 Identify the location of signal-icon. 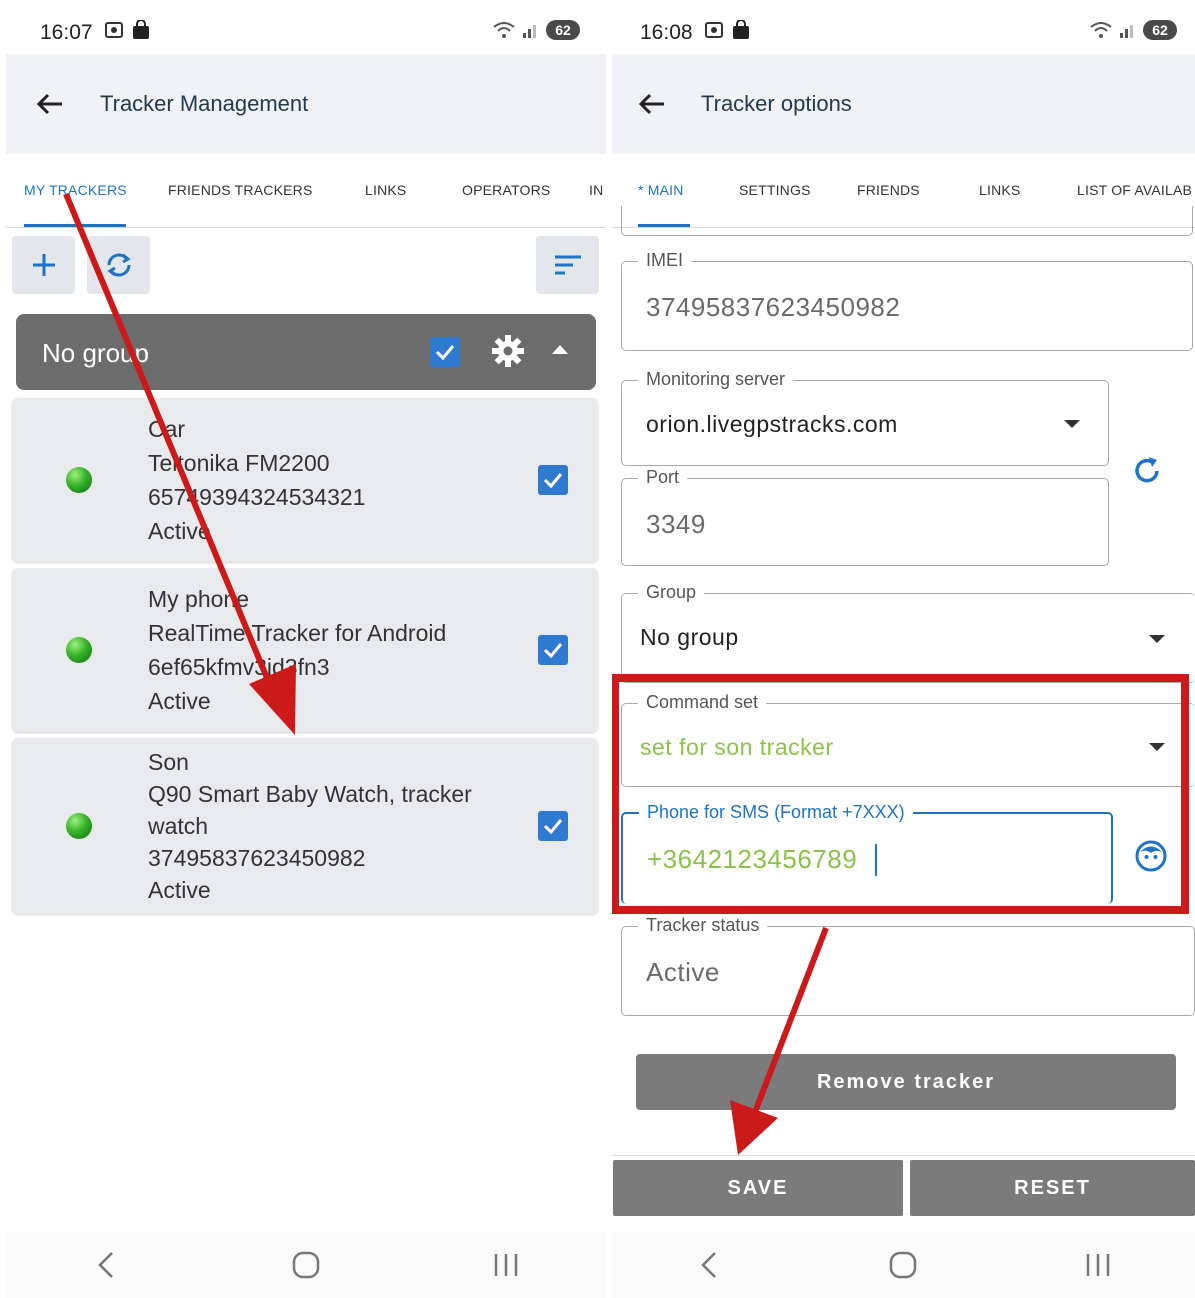
(529, 31).